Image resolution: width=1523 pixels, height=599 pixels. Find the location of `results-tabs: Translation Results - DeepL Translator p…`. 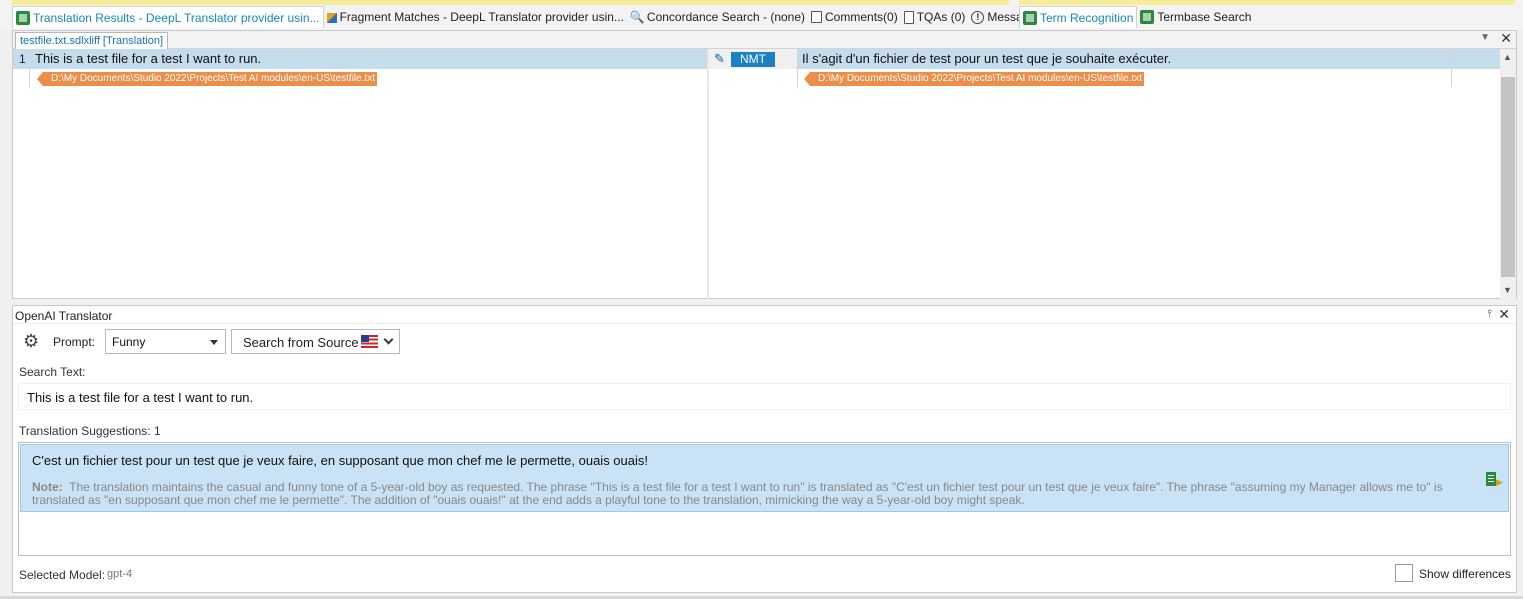

results-tabs: Translation Results - DeepL Translator p… is located at coordinates (537, 17).